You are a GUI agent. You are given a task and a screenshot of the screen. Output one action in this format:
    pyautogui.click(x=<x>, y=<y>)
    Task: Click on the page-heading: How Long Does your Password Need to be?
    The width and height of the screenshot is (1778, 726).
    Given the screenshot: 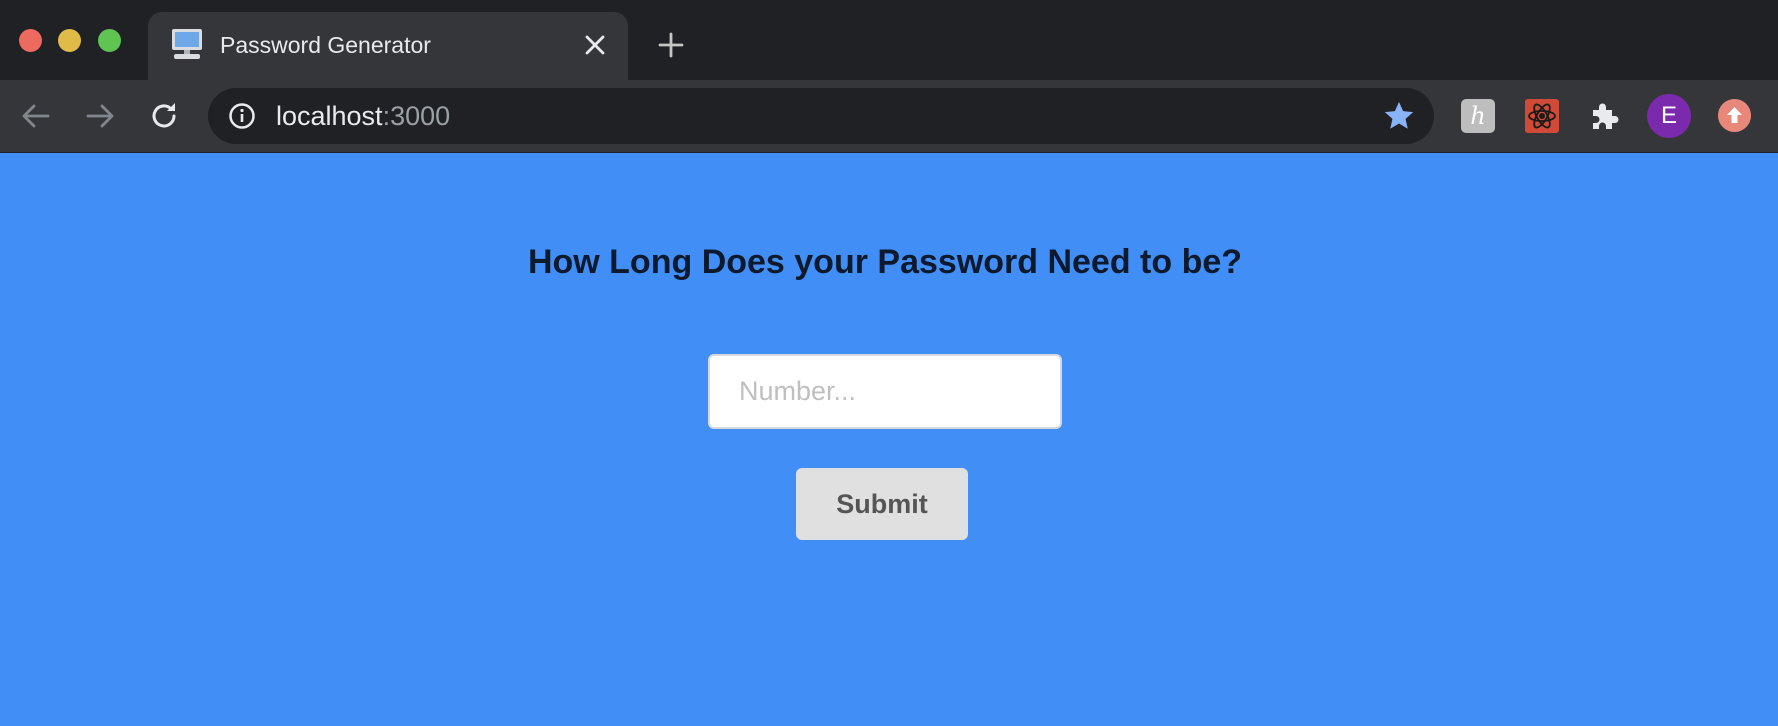 What is the action you would take?
    pyautogui.click(x=885, y=262)
    